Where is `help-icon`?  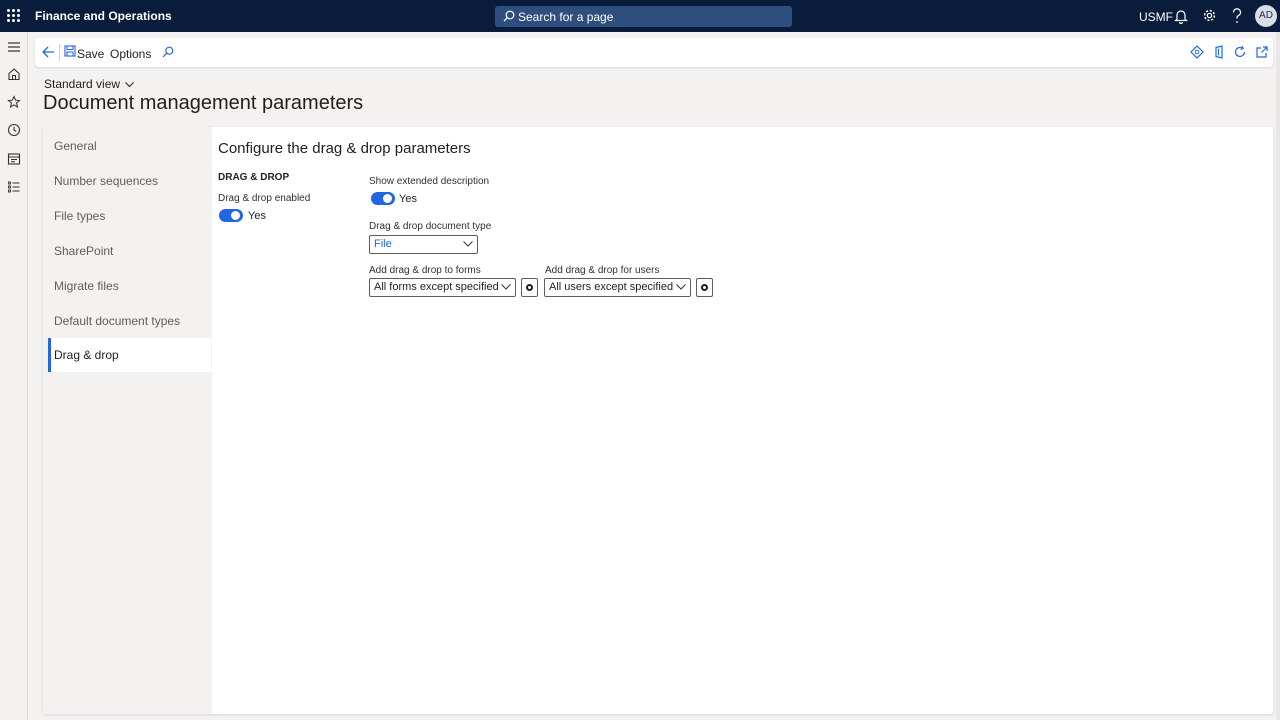
help-icon is located at coordinates (1237, 16).